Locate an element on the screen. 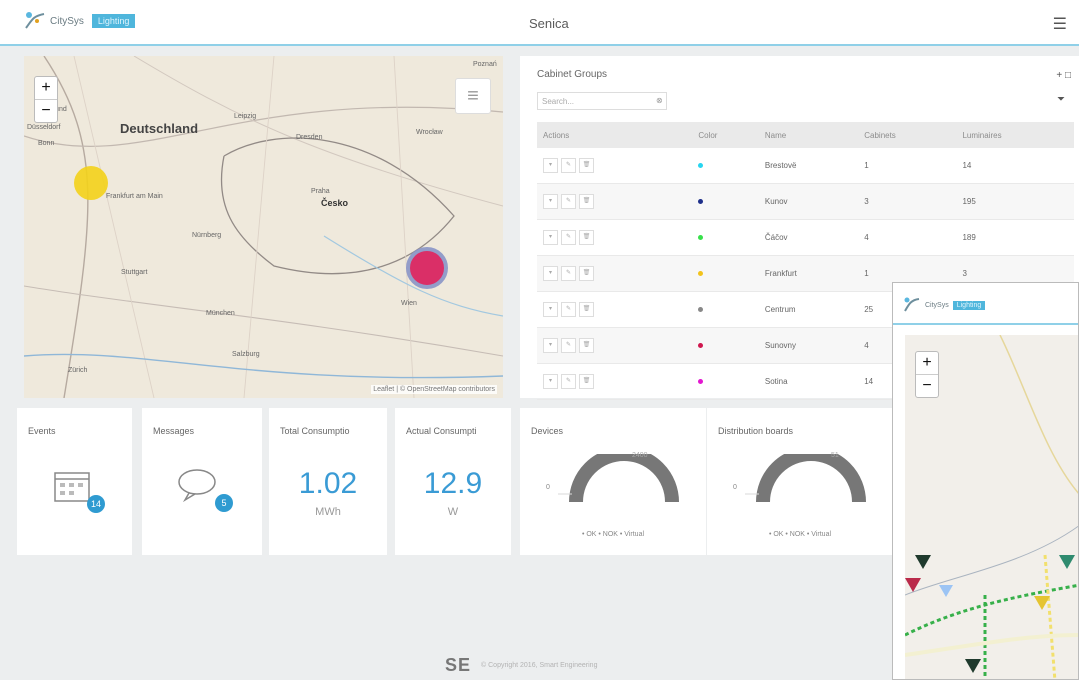  col-cabinets: Cabinets is located at coordinates (907, 135).